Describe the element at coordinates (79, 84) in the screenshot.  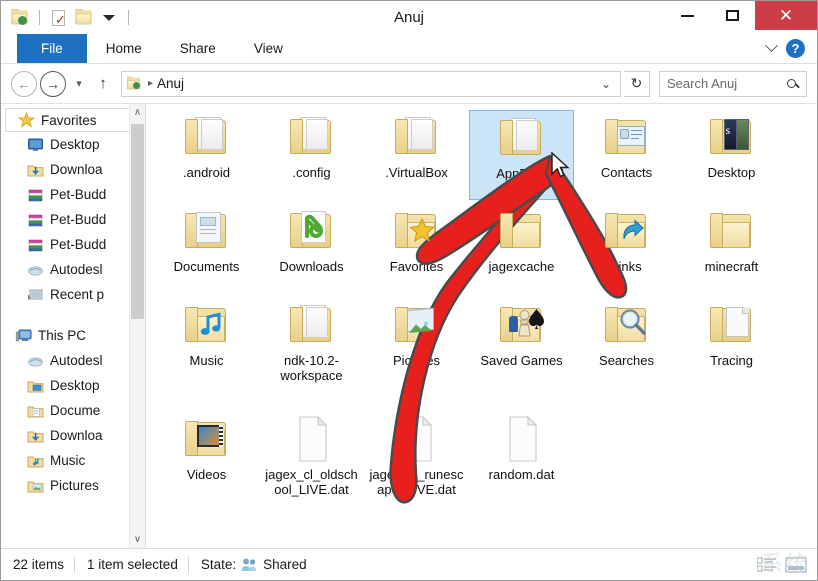
I see `recent-locations-button: ▾` at that location.